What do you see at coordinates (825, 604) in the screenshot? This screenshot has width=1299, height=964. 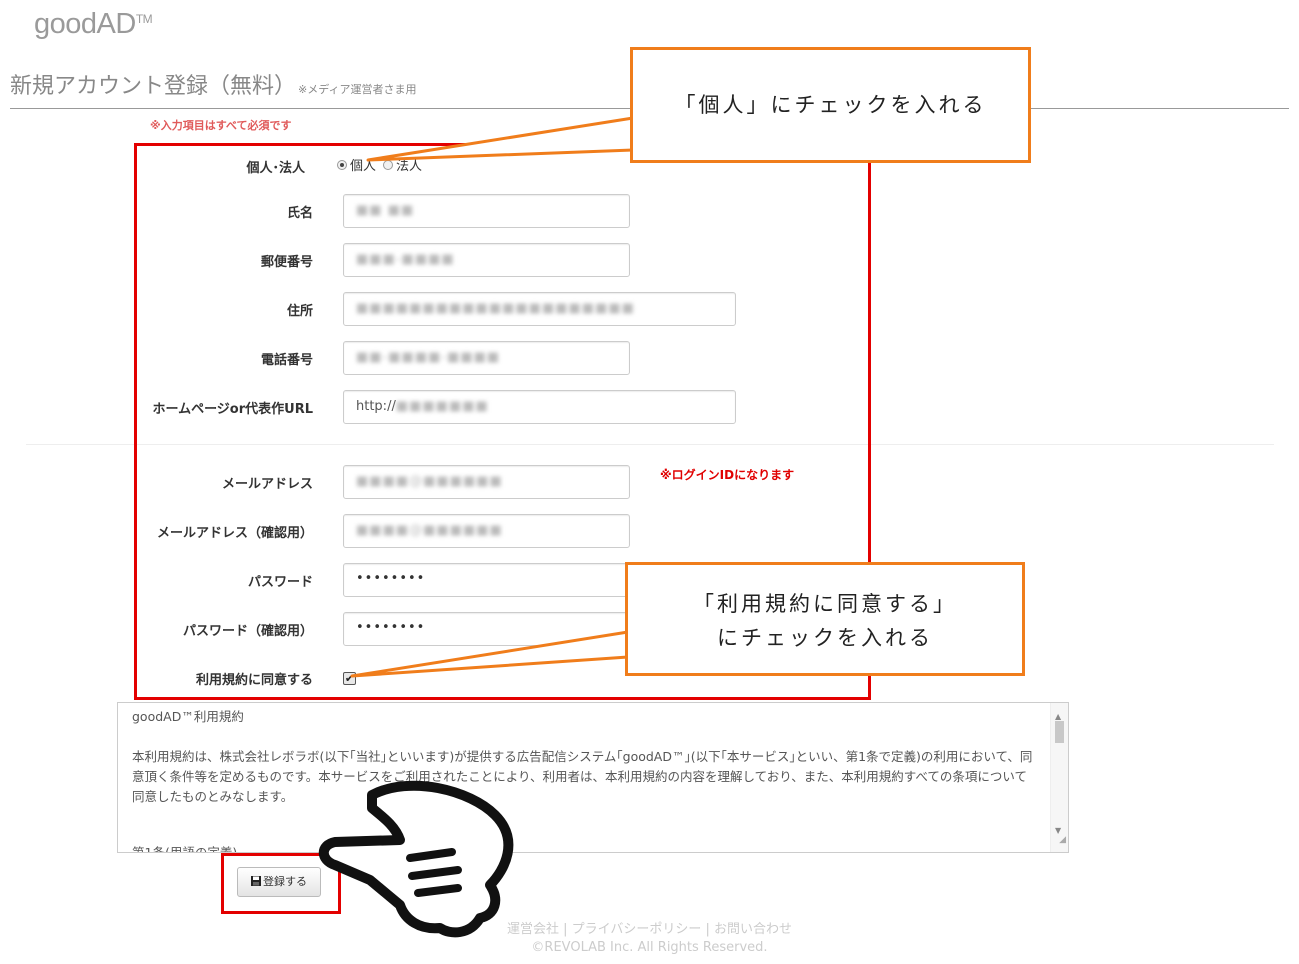 I see `callout2-line1: 「利用規約に同意する」` at bounding box center [825, 604].